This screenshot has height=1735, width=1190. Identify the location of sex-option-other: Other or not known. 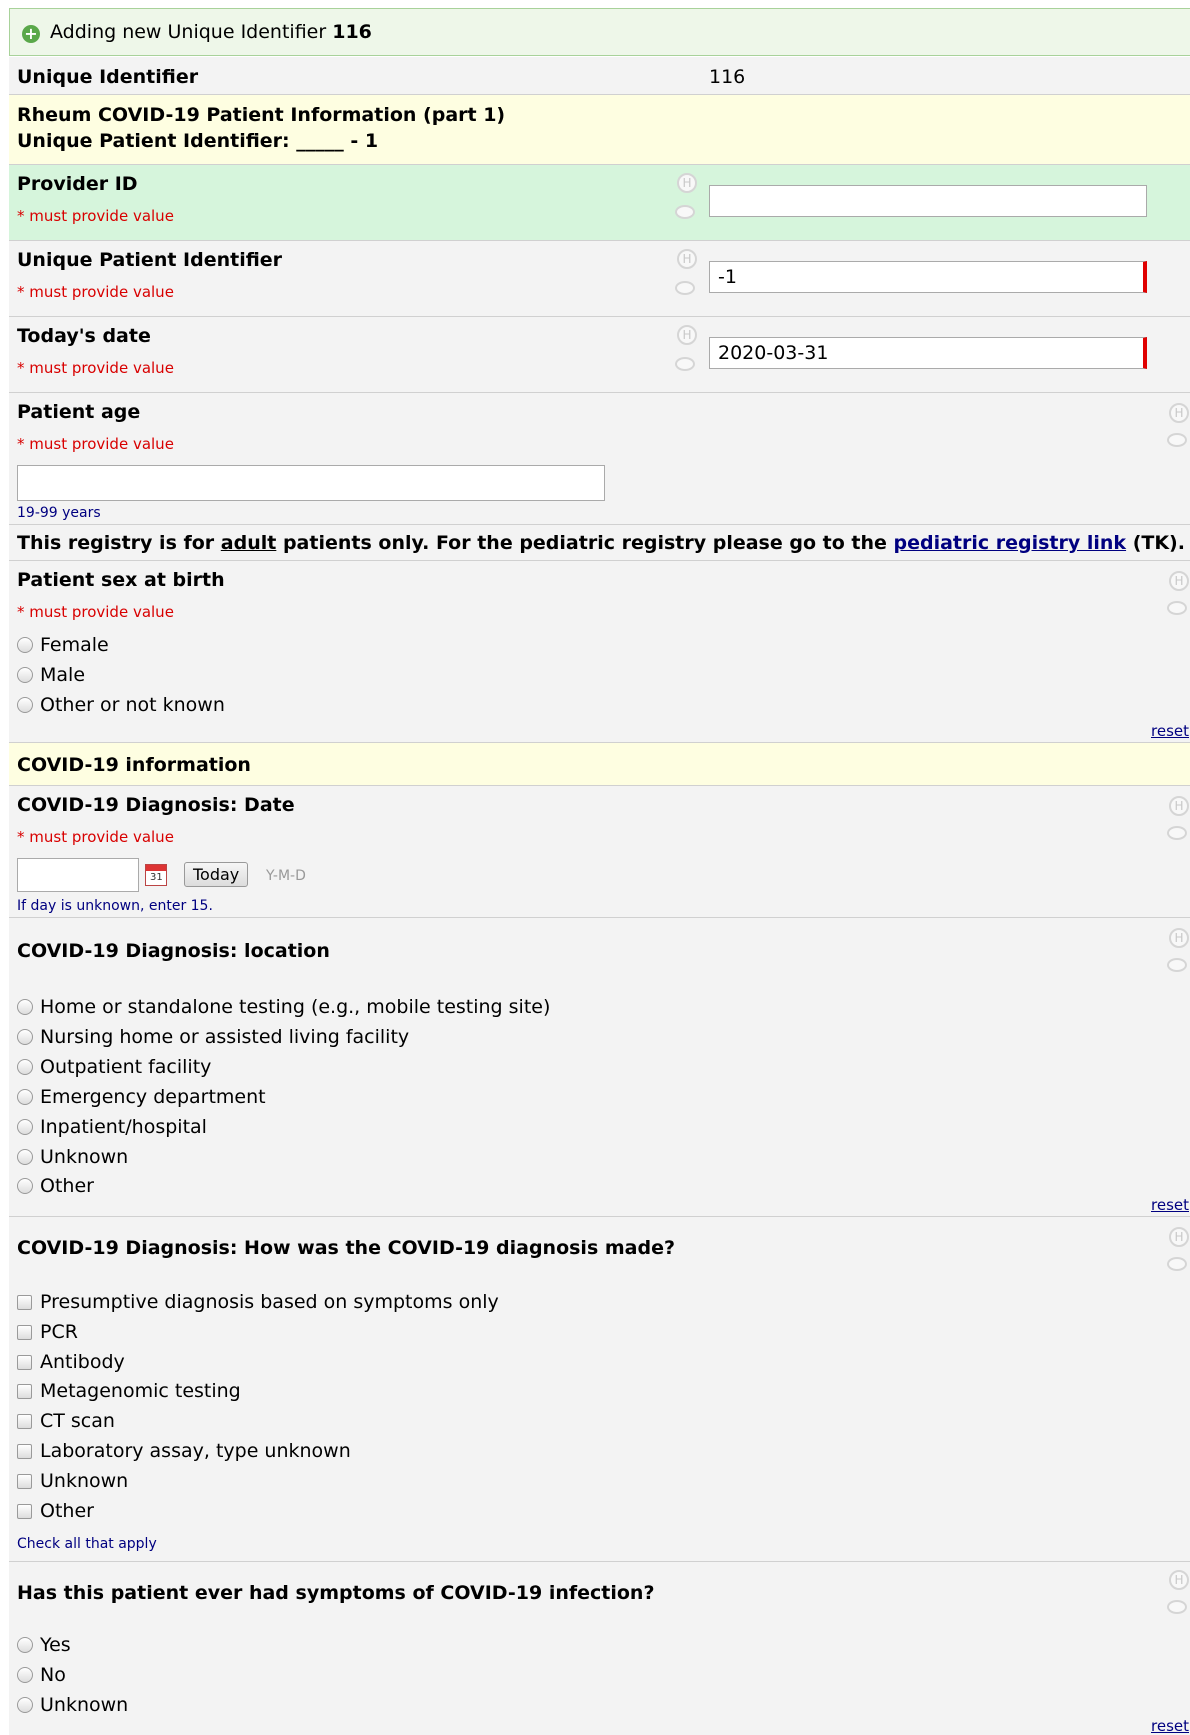
(121, 705).